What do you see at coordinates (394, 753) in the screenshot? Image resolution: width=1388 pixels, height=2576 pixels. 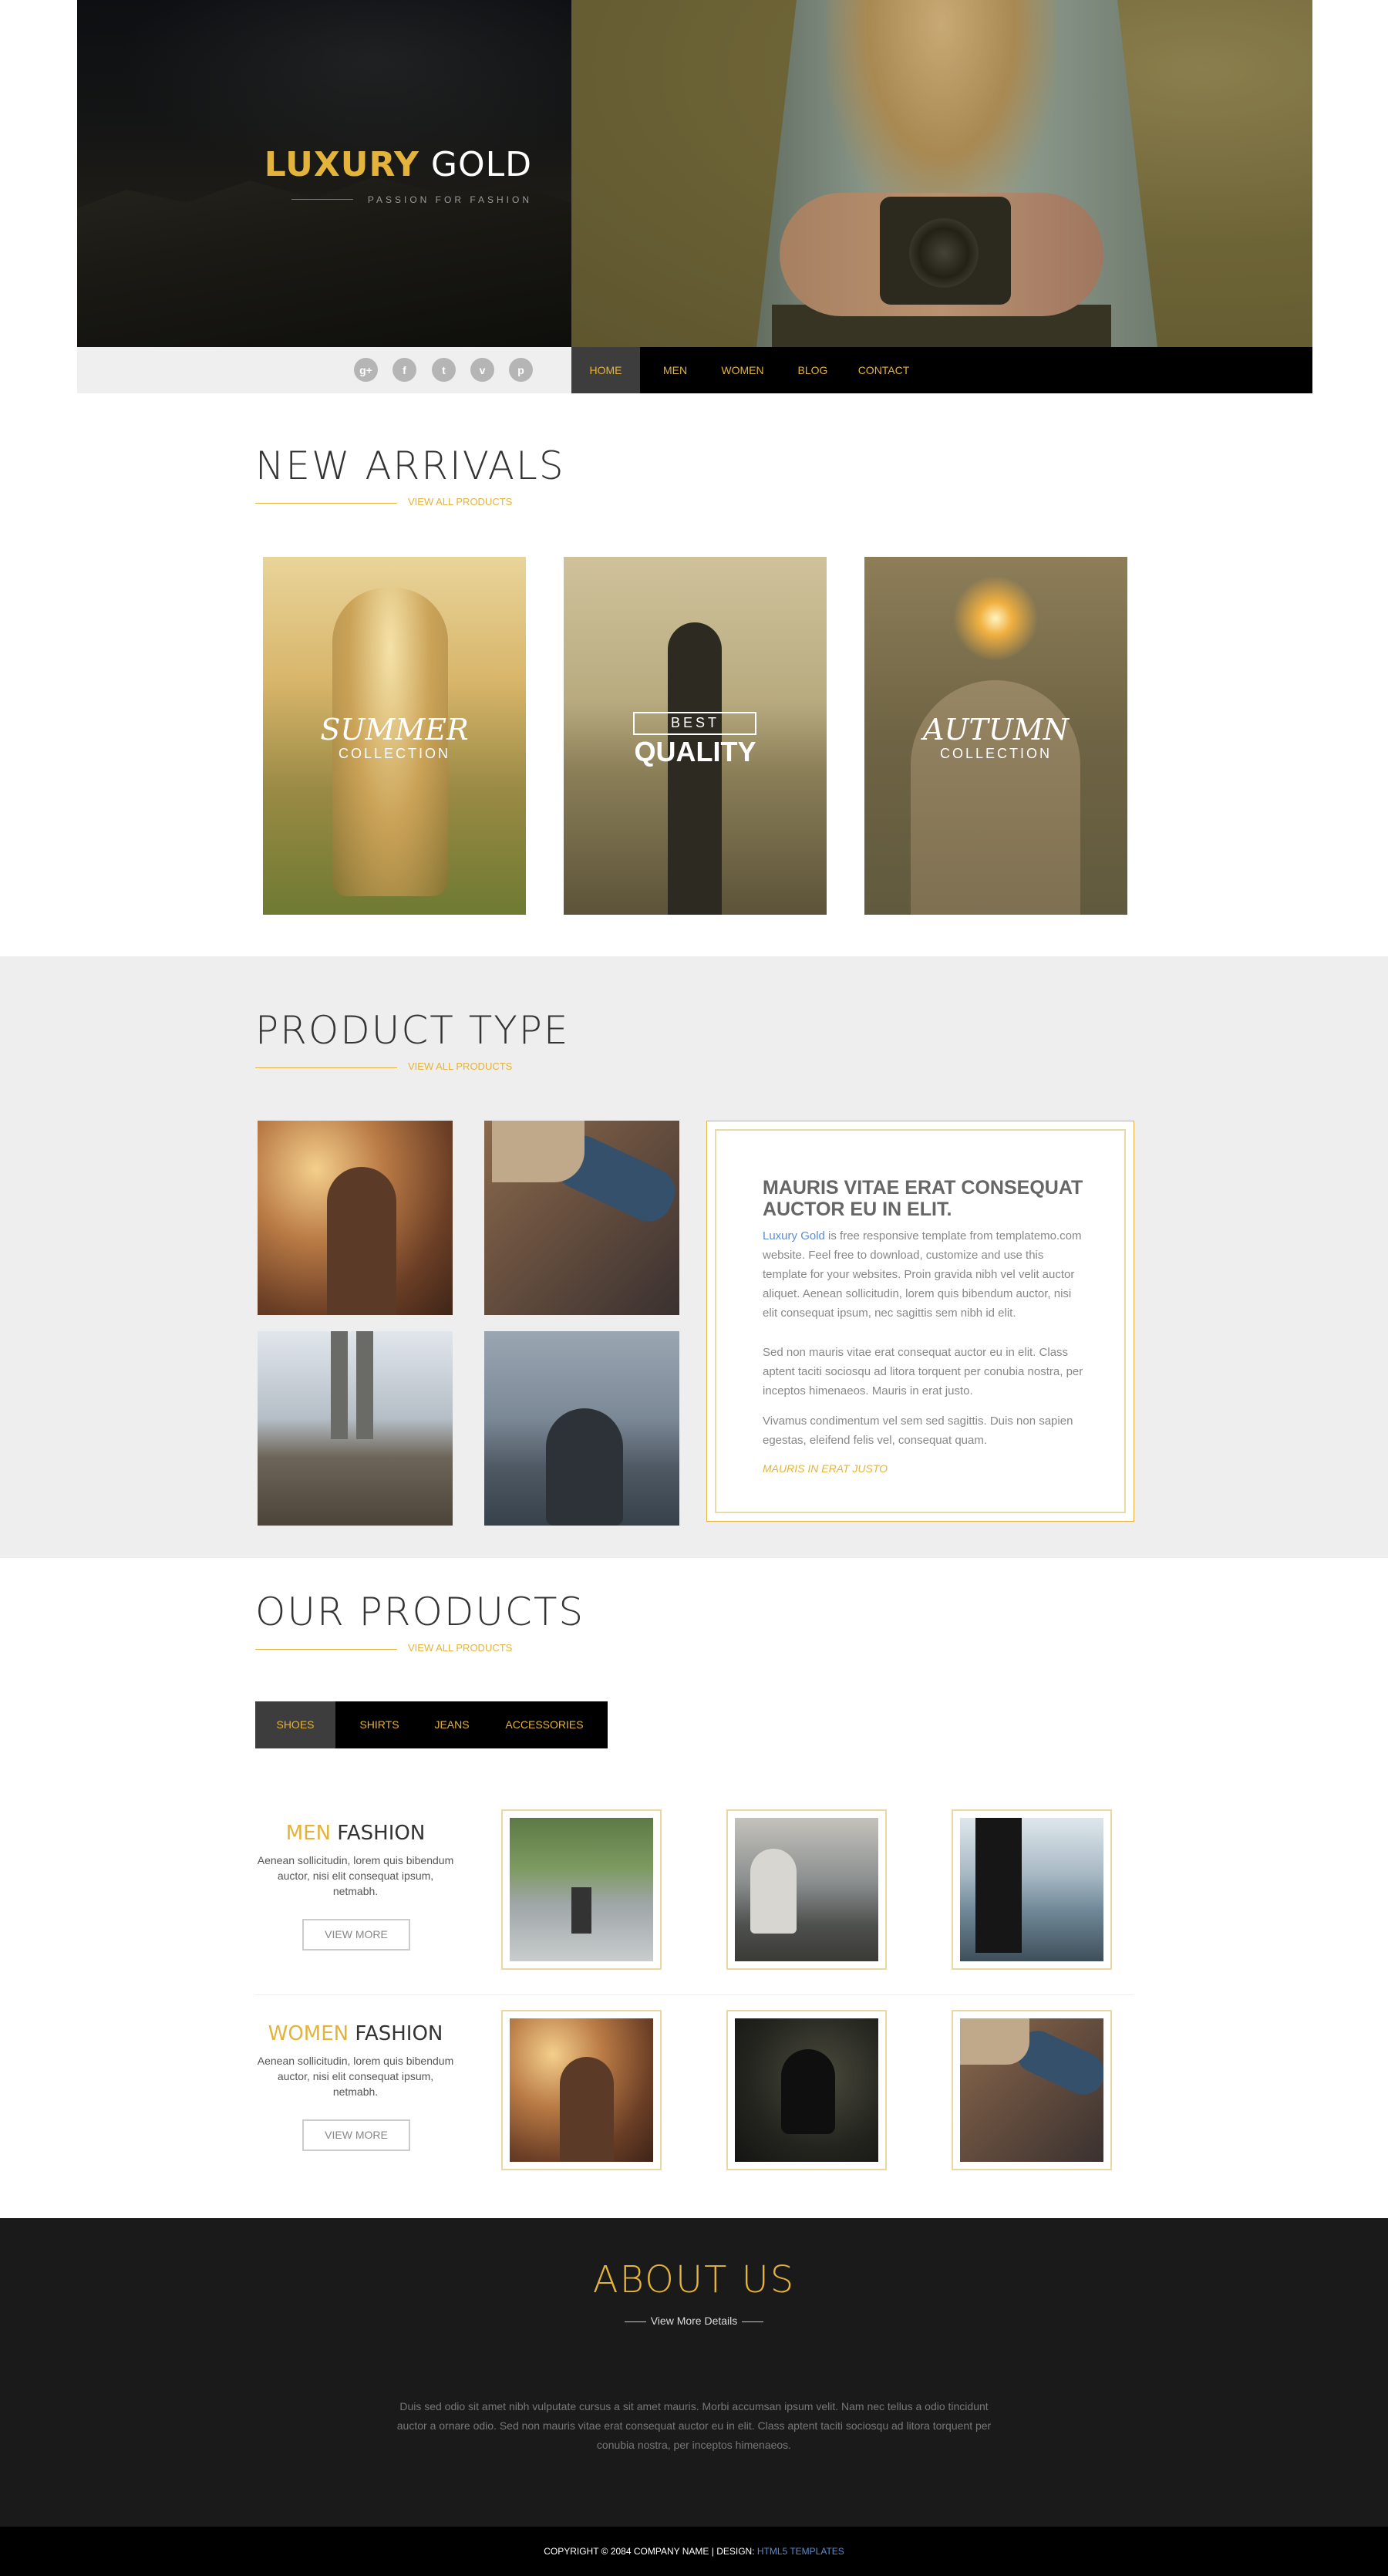 I see `summer-subtitle: COLLECTION` at bounding box center [394, 753].